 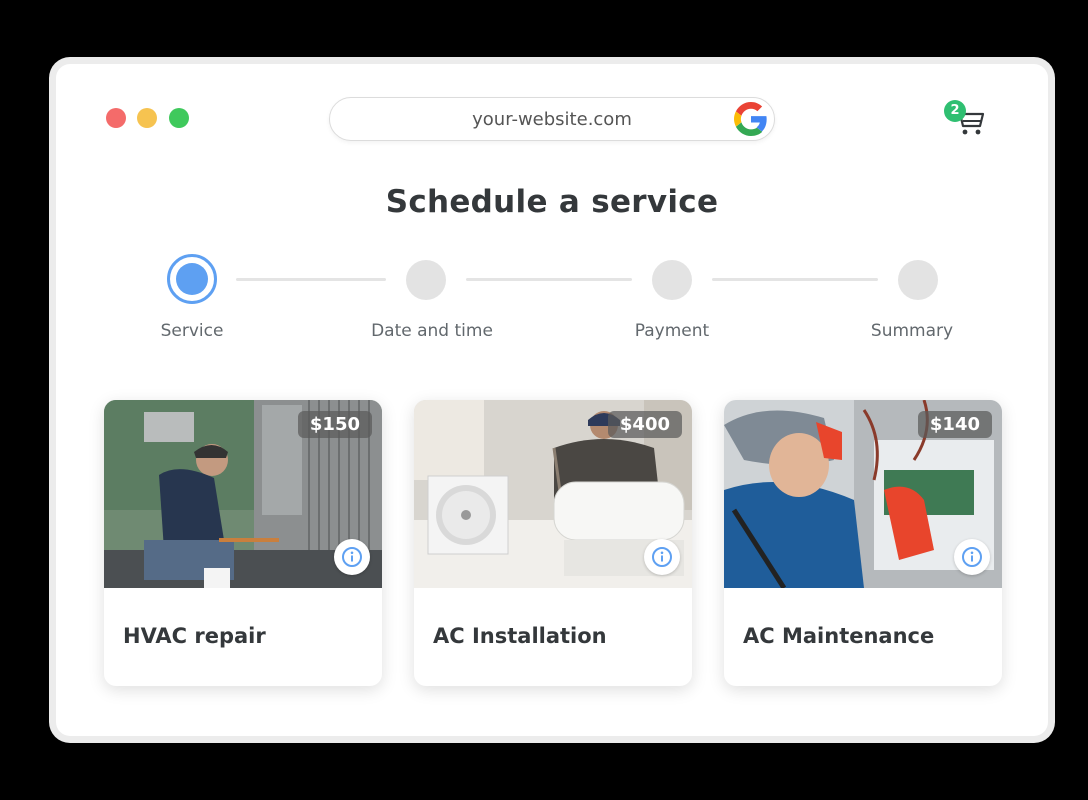 I want to click on url-text: your-website.com, so click(x=552, y=119).